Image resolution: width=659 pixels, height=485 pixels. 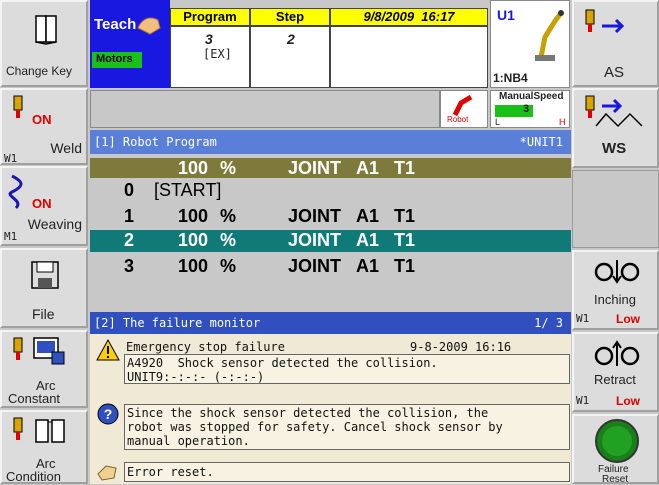 What do you see at coordinates (330, 216) in the screenshot?
I see `program-row: 1 100 % JOINT A1 T1` at bounding box center [330, 216].